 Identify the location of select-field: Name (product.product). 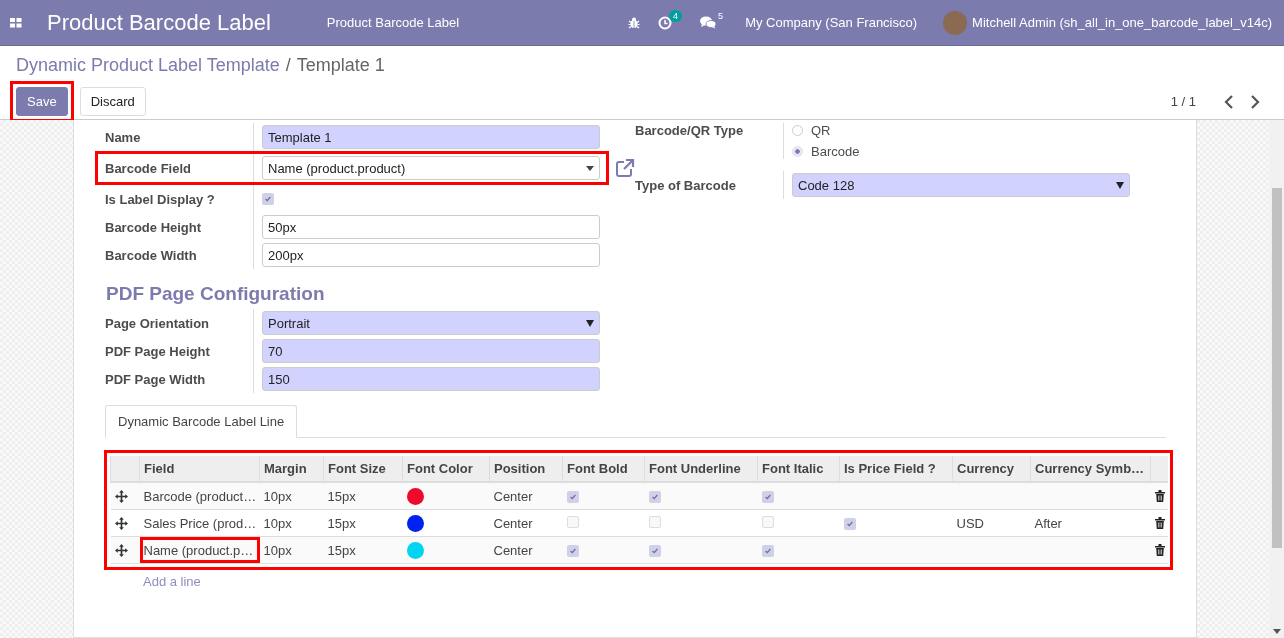
(431, 168).